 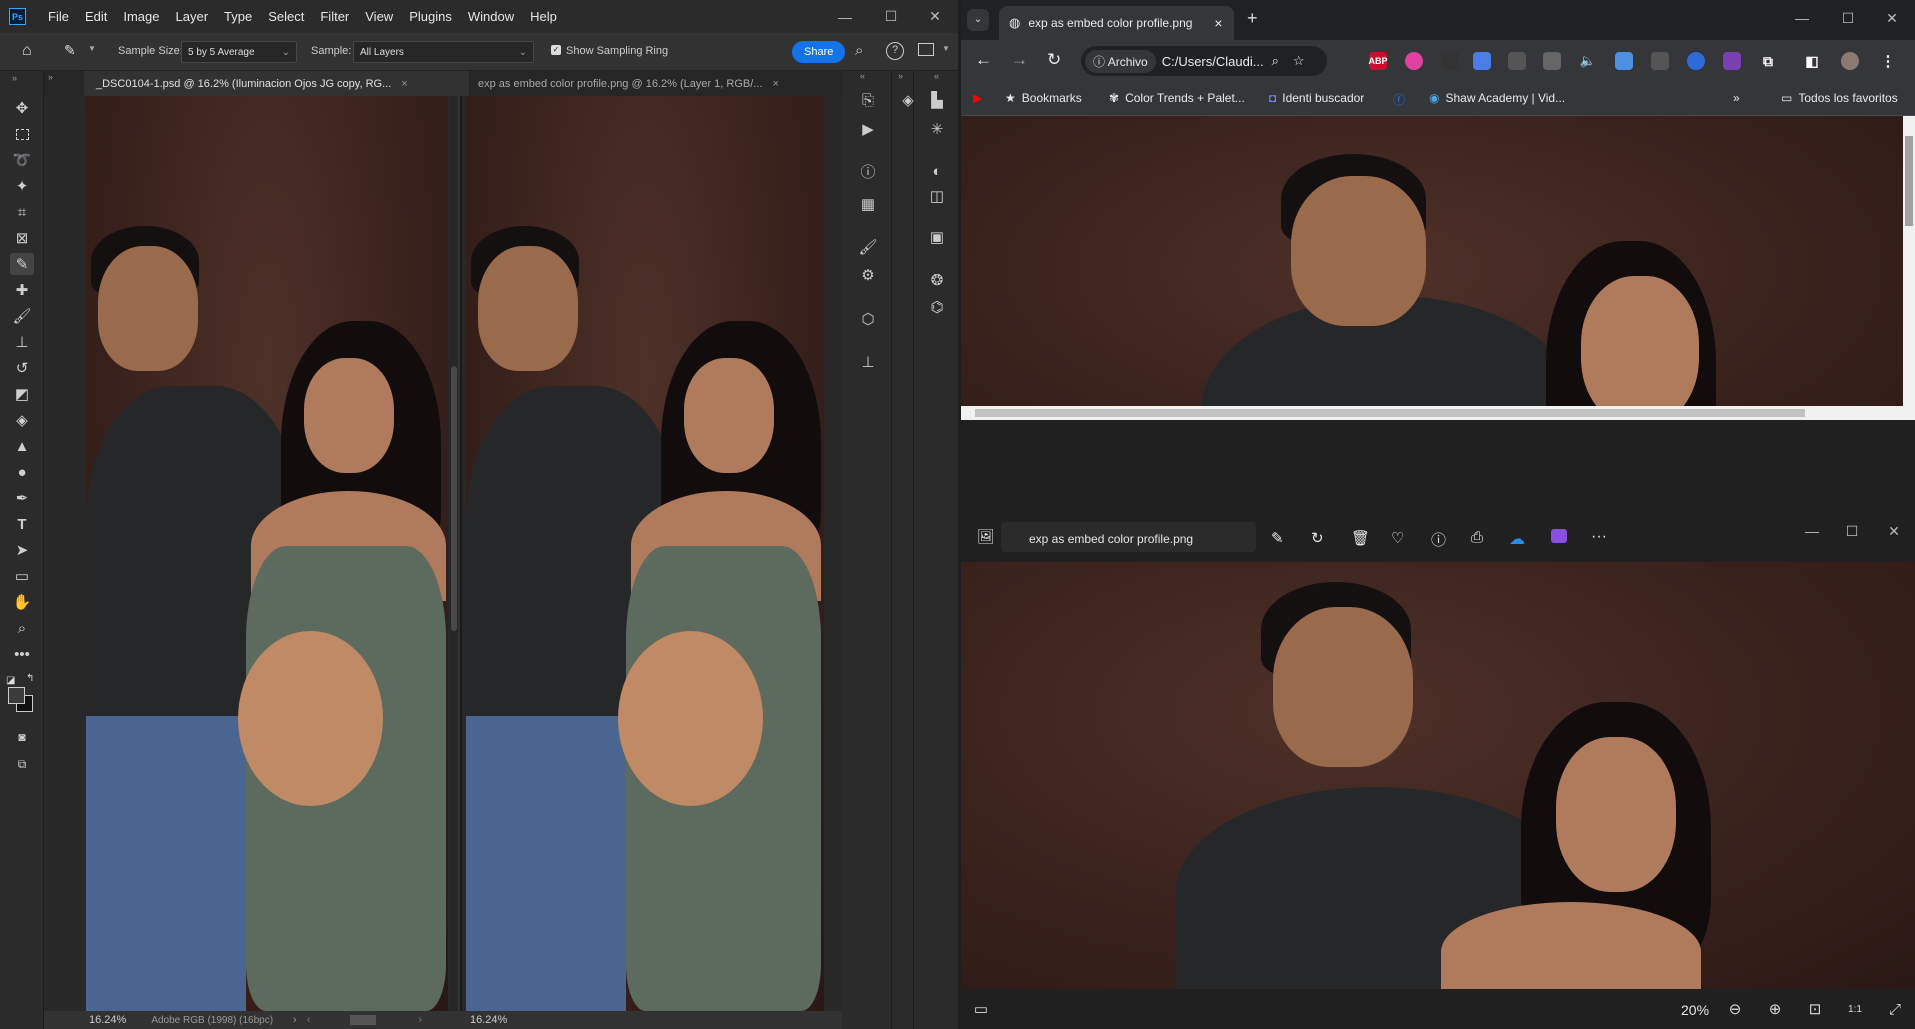 What do you see at coordinates (1736, 98) in the screenshot?
I see `more-bookmarks-icon: »` at bounding box center [1736, 98].